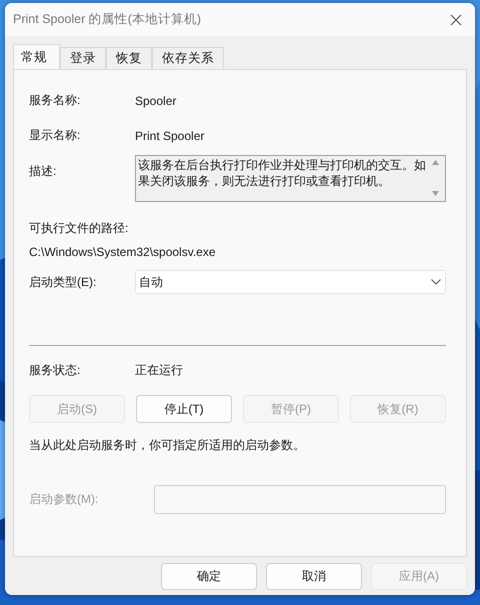 The width and height of the screenshot is (480, 605). I want to click on field-label: 描述:, so click(43, 171).